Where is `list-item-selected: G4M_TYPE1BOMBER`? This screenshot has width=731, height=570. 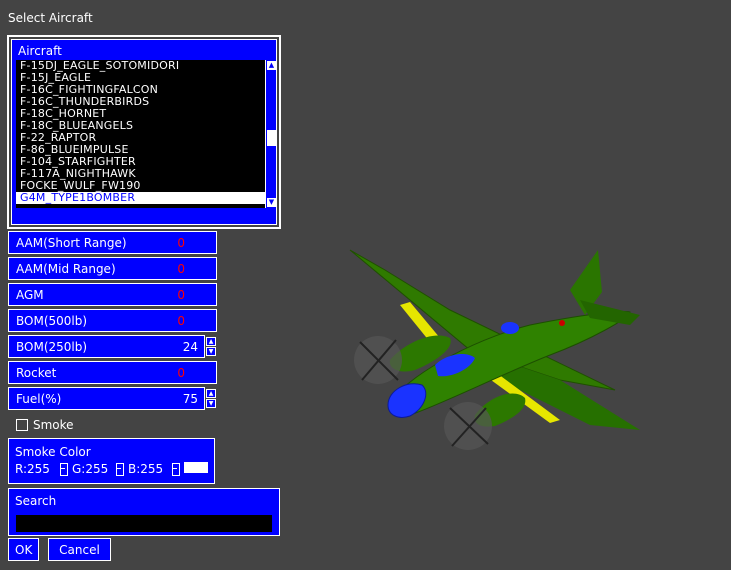 list-item-selected: G4M_TYPE1BOMBER is located at coordinates (146, 198).